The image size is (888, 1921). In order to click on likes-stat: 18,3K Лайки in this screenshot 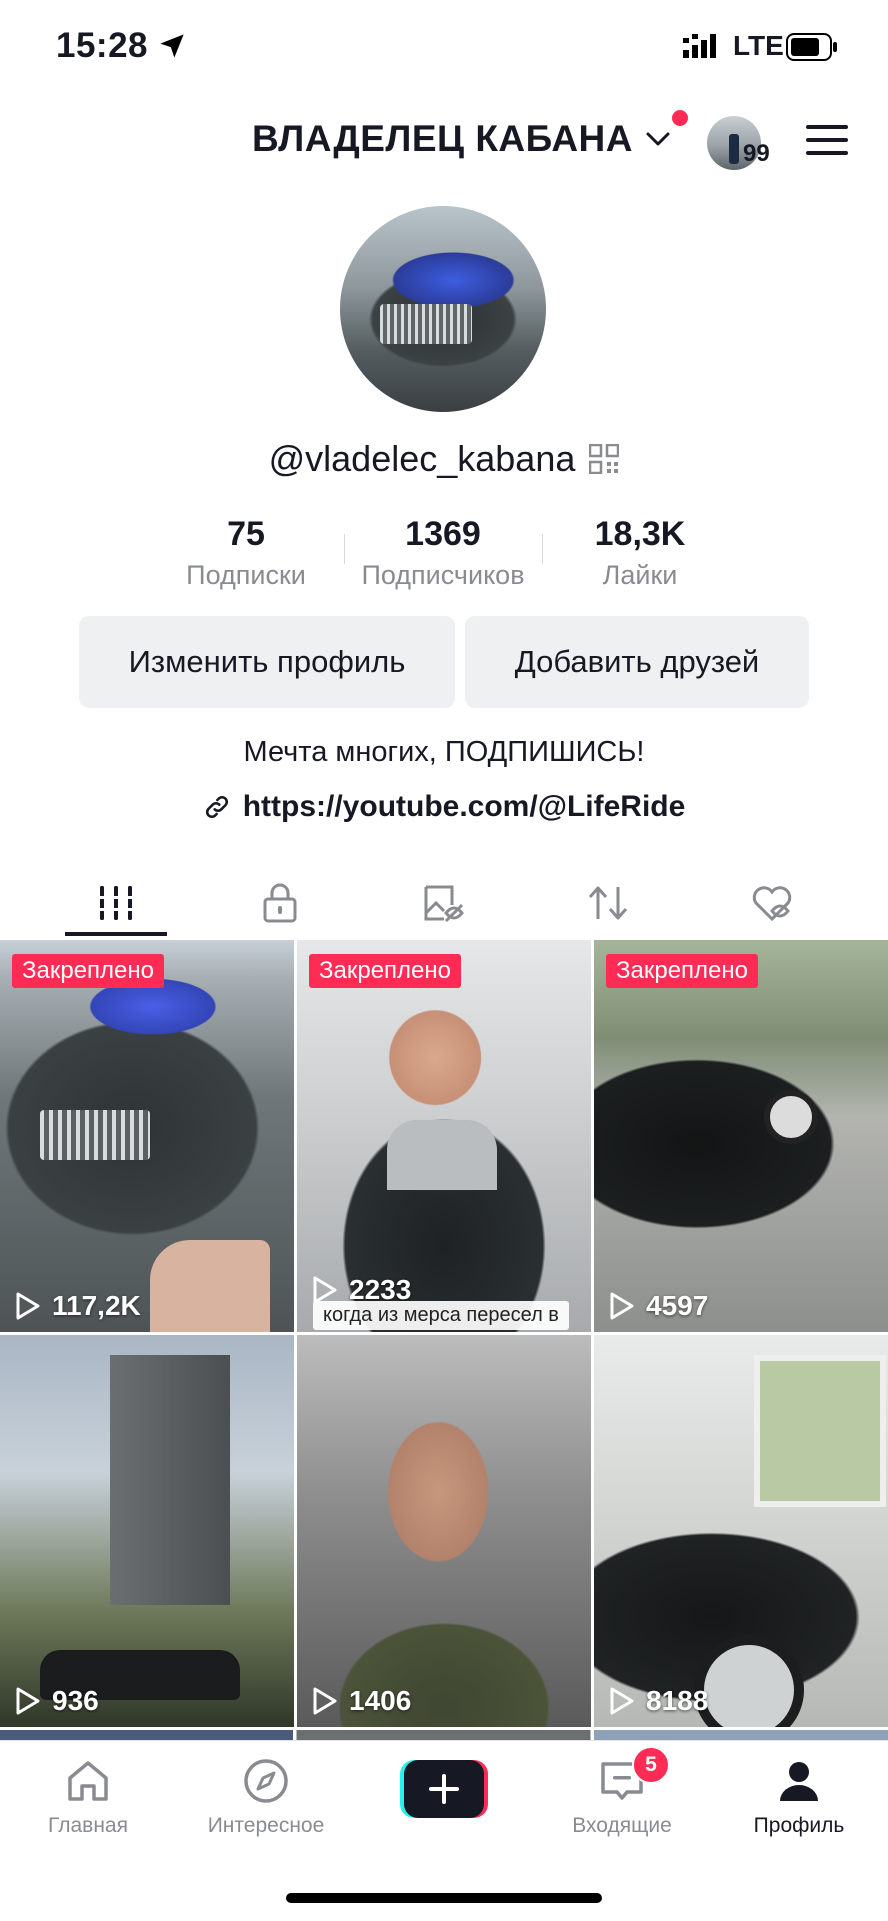, I will do `click(640, 553)`.